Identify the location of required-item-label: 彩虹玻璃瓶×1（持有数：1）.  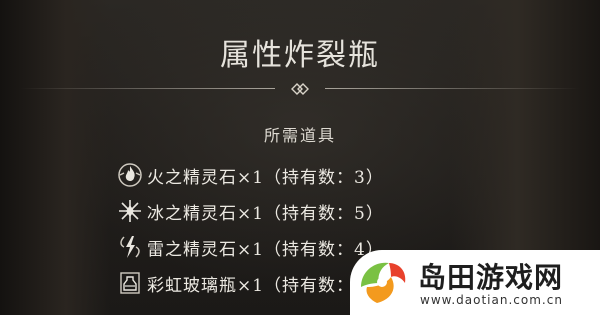
(265, 285).